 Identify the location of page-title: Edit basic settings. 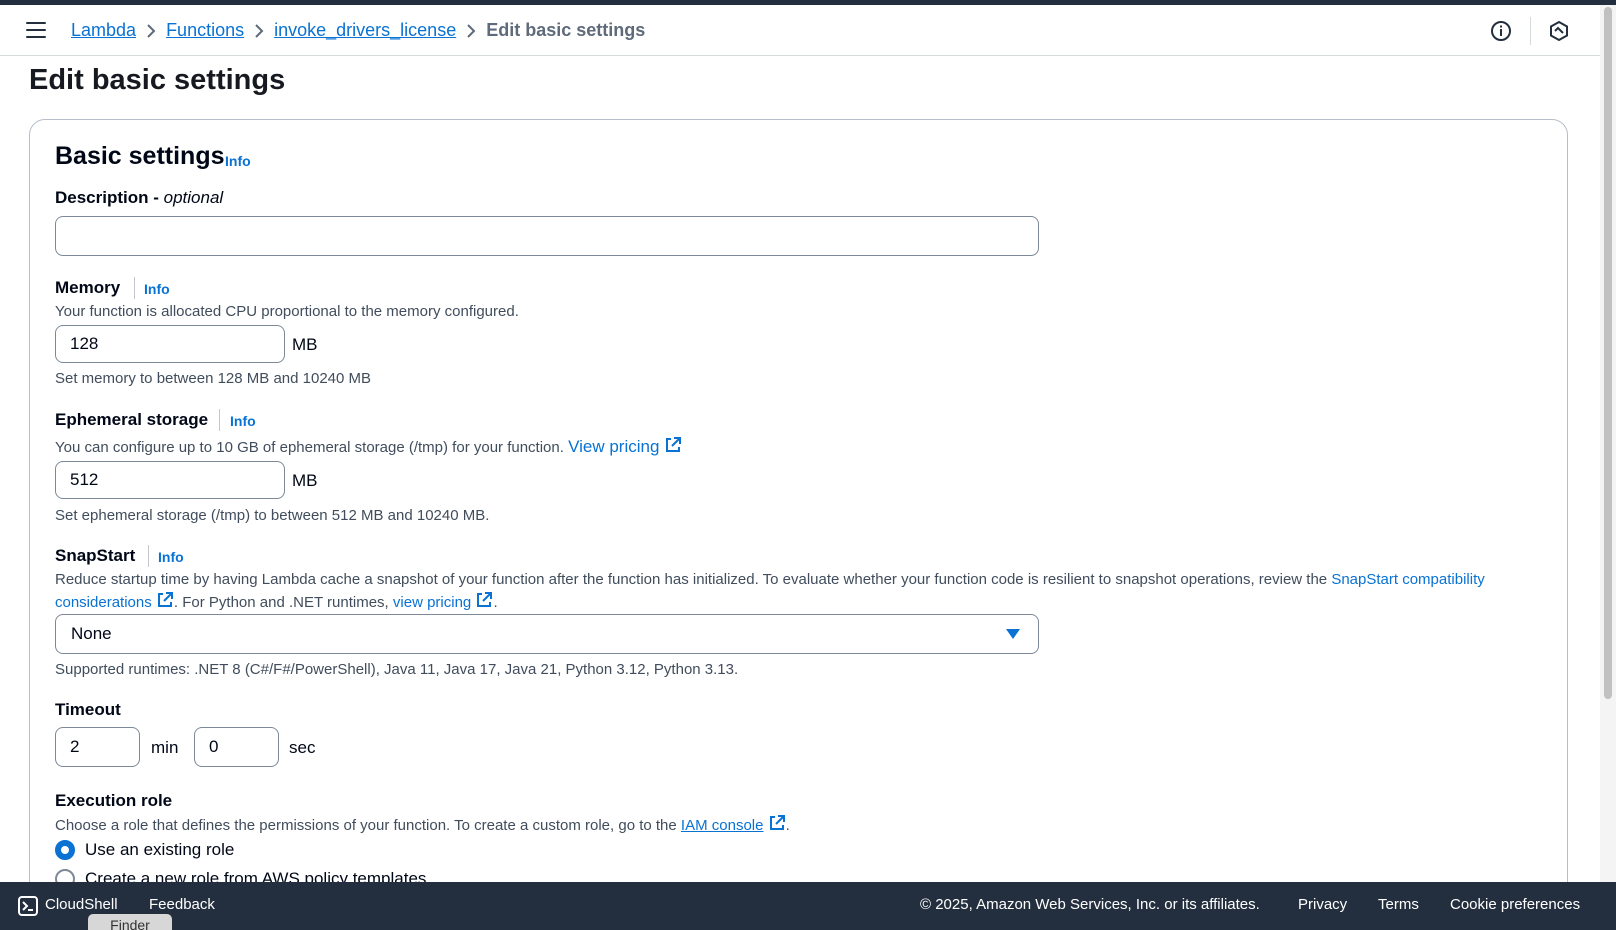
(157, 80).